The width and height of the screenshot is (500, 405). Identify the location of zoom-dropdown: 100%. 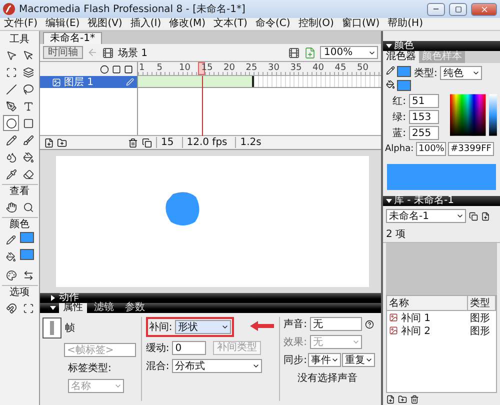
(349, 52).